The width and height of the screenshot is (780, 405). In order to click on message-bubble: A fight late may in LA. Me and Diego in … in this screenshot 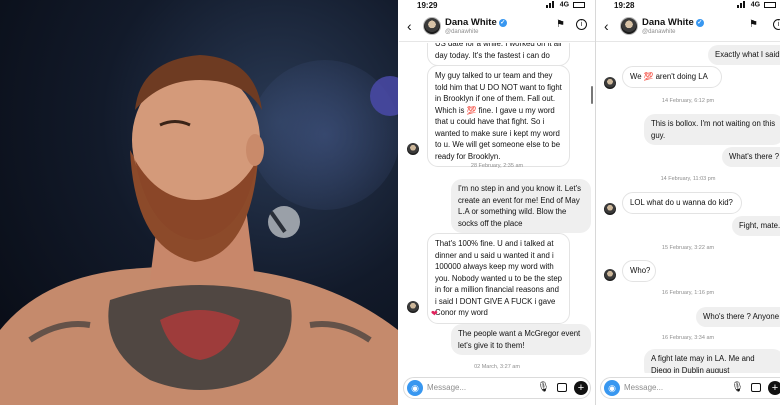, I will do `click(712, 361)`.